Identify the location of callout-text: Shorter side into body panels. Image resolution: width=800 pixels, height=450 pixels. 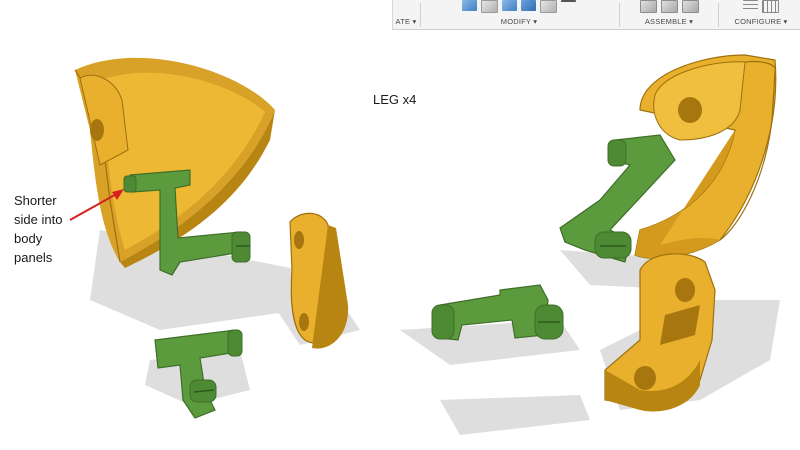
(38, 229).